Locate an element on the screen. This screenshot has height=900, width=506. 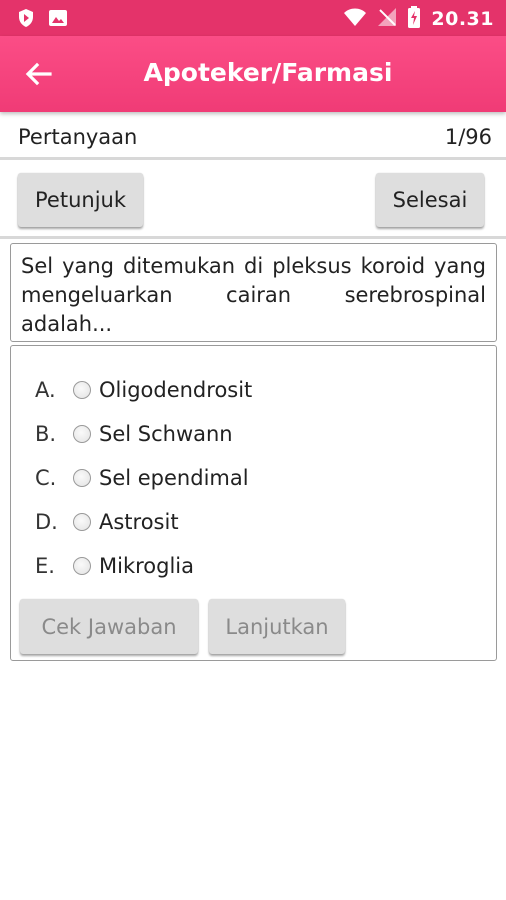
app-bar: Apoteker/Farmasi is located at coordinates (253, 74).